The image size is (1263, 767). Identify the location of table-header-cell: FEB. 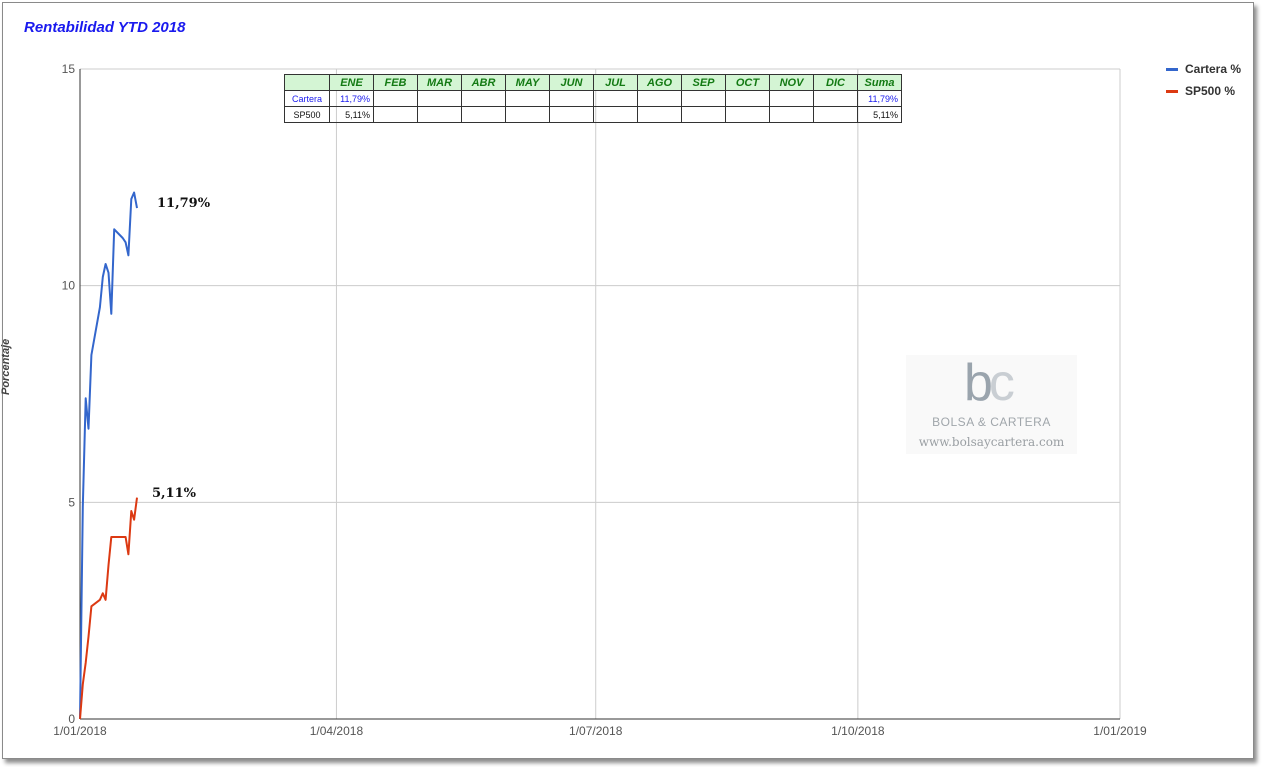
(395, 82).